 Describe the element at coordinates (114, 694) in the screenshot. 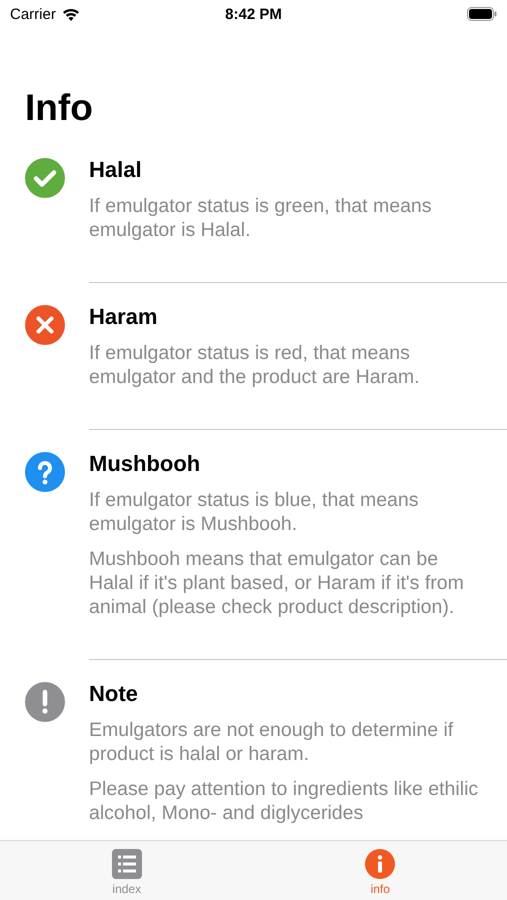

I see `item-title: Note` at that location.